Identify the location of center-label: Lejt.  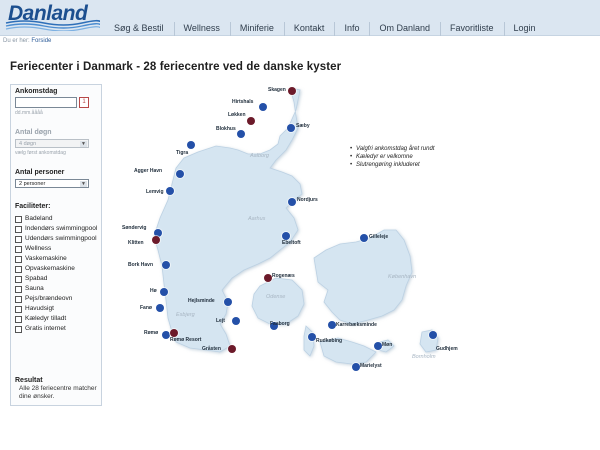
(220, 321).